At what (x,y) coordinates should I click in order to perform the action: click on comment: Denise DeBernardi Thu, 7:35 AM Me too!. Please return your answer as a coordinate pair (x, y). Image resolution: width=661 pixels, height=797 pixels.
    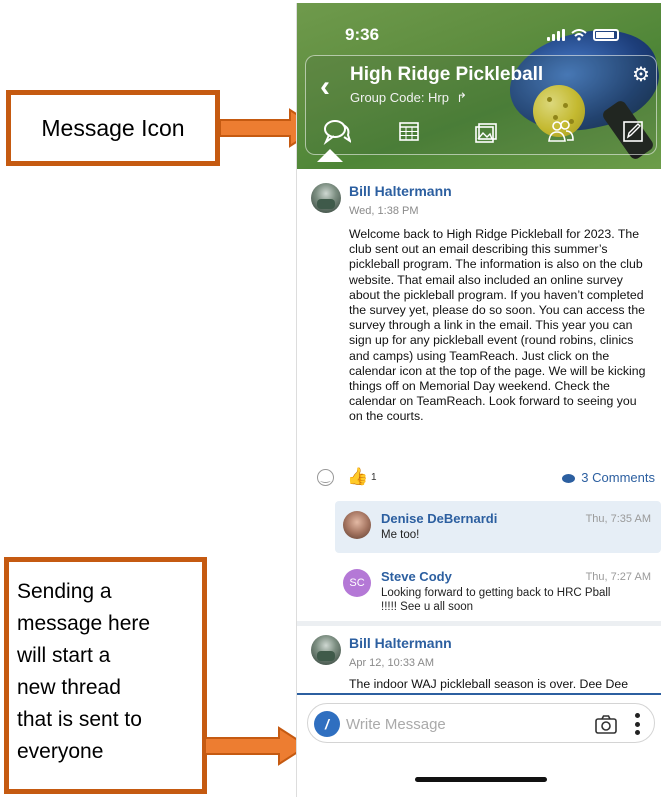
    Looking at the image, I should click on (498, 527).